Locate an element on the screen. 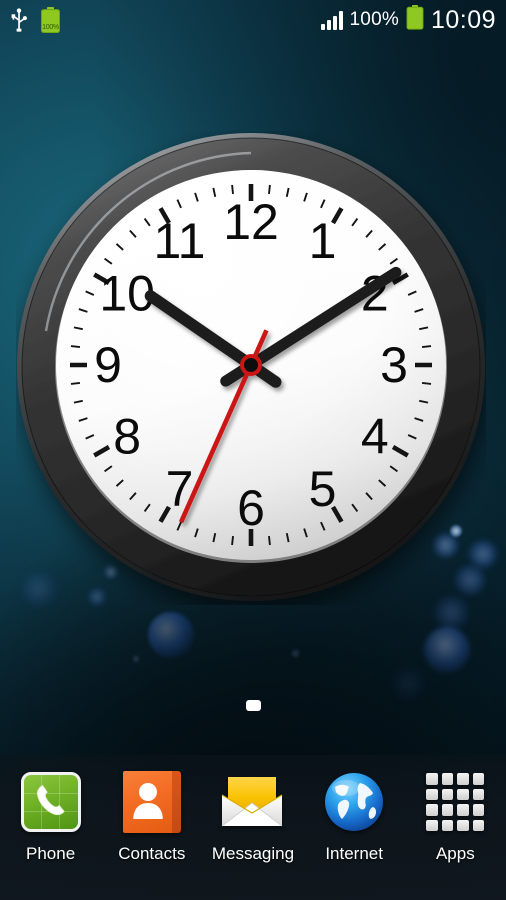 The height and width of the screenshot is (900, 506). dock-label-phone: Phone is located at coordinates (51, 853).